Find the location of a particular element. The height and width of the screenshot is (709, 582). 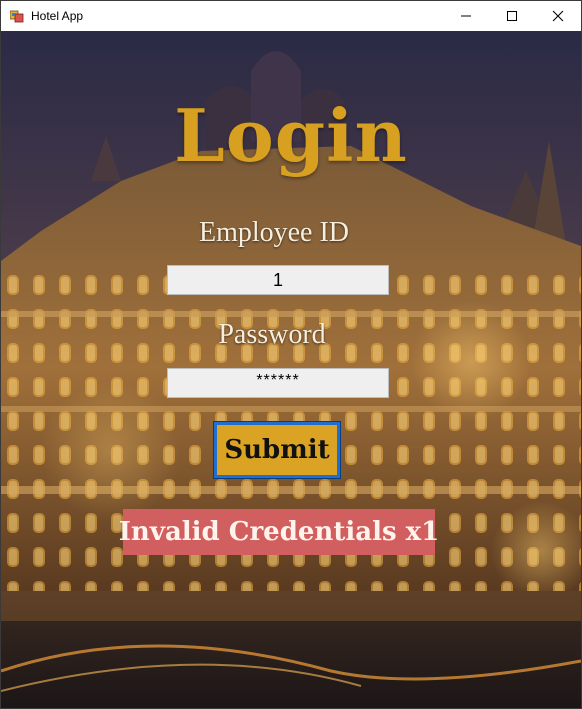

employee-id-input: 1 is located at coordinates (278, 280).